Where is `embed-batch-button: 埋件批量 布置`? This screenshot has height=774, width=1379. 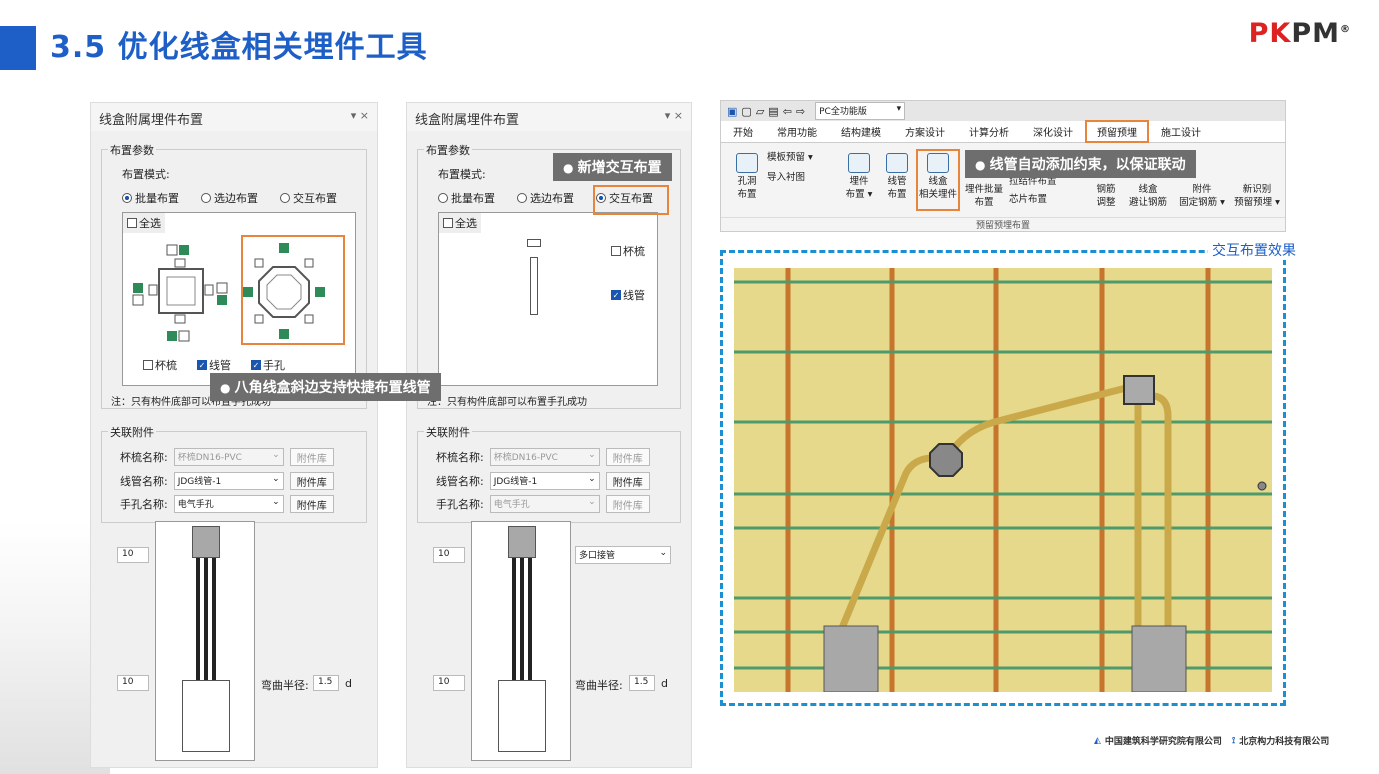 embed-batch-button: 埋件批量 布置 is located at coordinates (984, 196).